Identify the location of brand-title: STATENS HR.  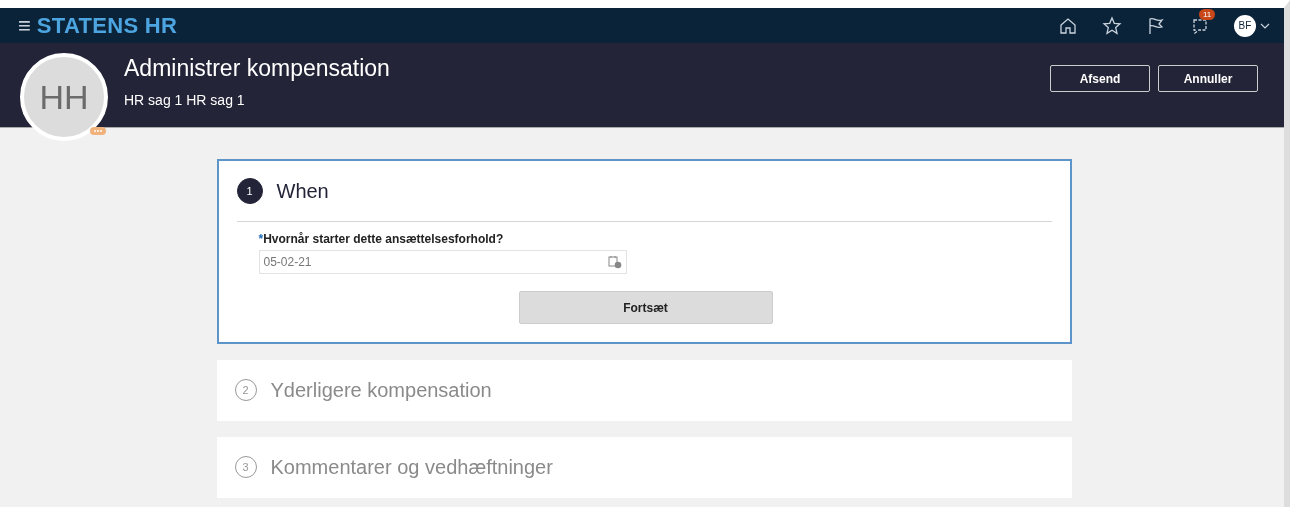
(107, 25).